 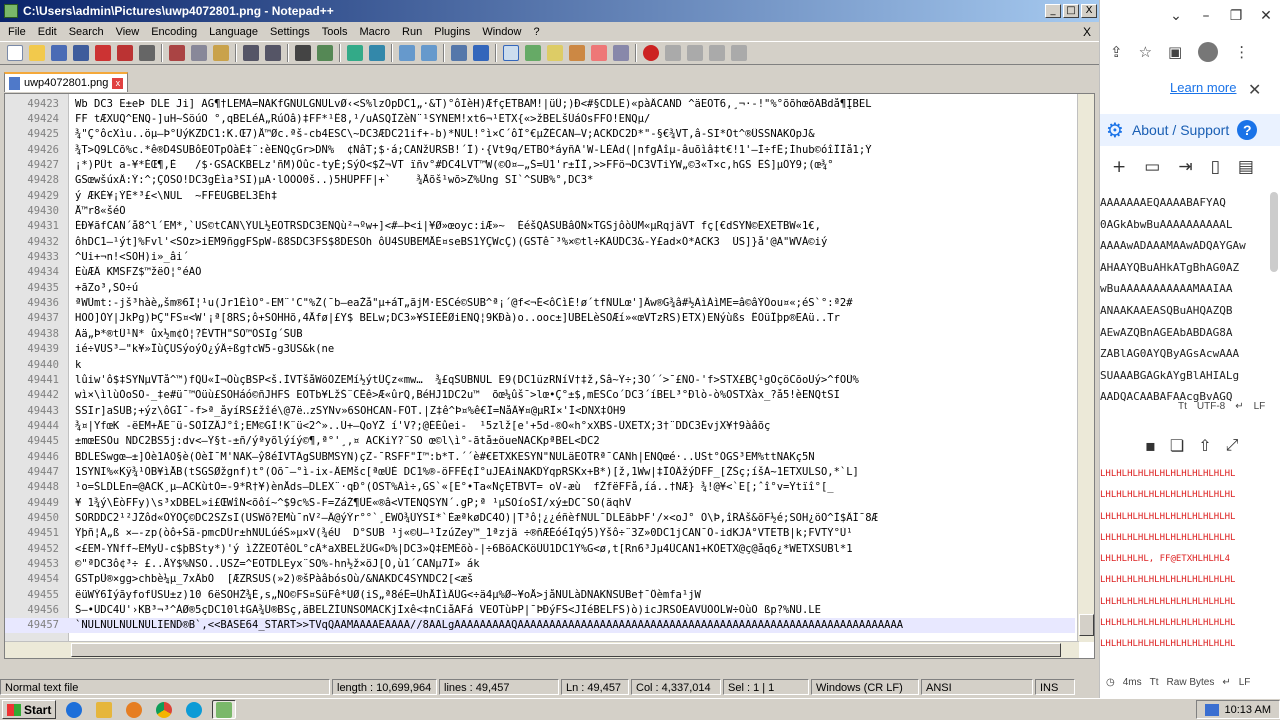 I want to click on sidebar-icon: ▣, so click(x=1175, y=52).